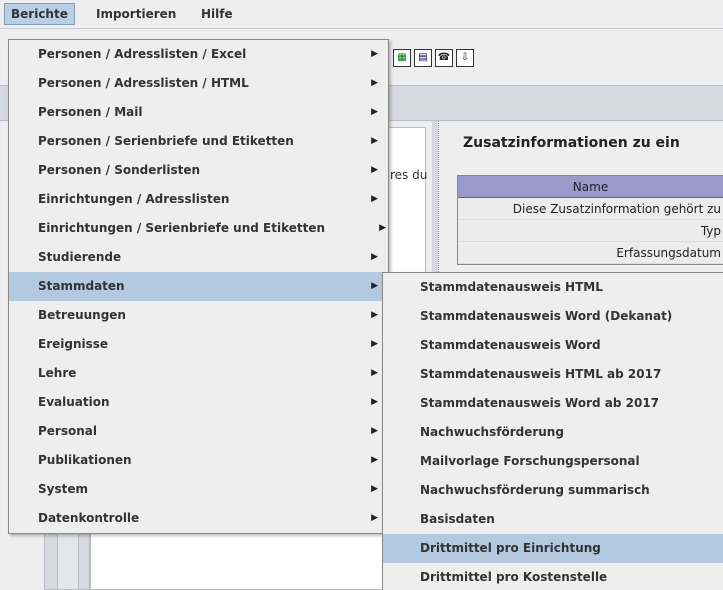  Describe the element at coordinates (134, 199) in the screenshot. I see `menu-item-label: Einrichtungen / Adresslisten` at that location.